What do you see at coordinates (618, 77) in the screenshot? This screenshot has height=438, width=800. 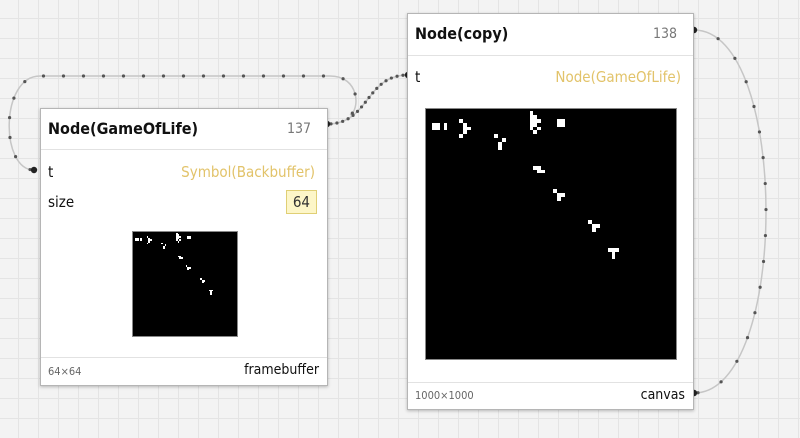 I see `input-value-node: Node(GameOfLife)` at bounding box center [618, 77].